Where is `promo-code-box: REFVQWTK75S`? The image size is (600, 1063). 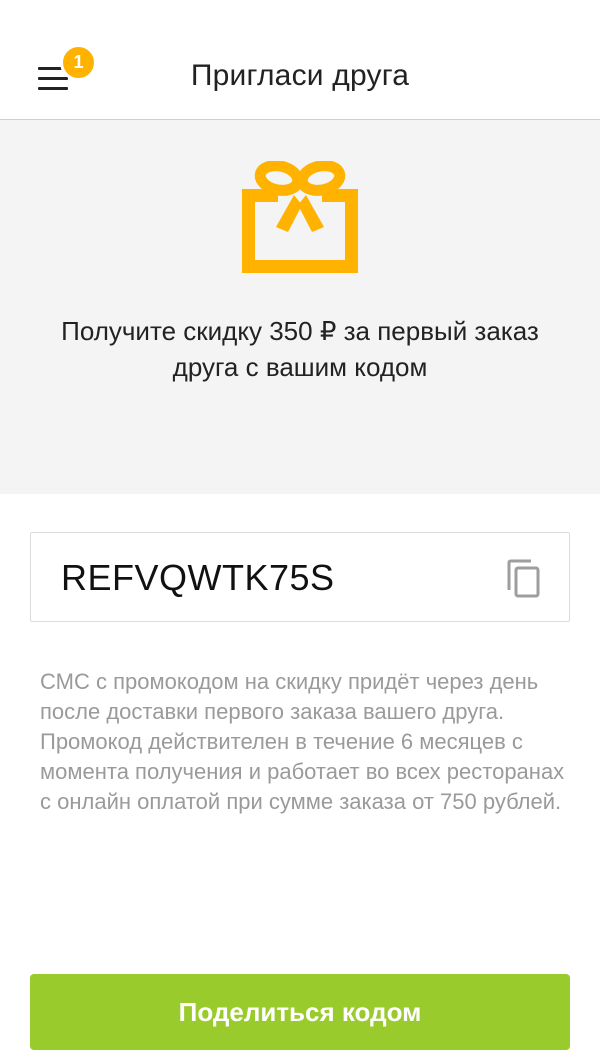
promo-code-box: REFVQWTK75S is located at coordinates (300, 577).